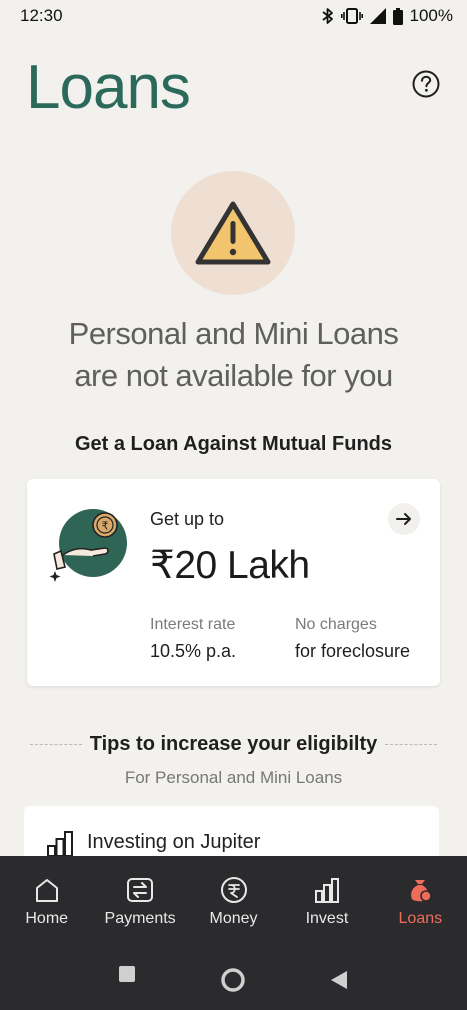 This screenshot has height=1010, width=467. I want to click on payments-icon, so click(140, 890).